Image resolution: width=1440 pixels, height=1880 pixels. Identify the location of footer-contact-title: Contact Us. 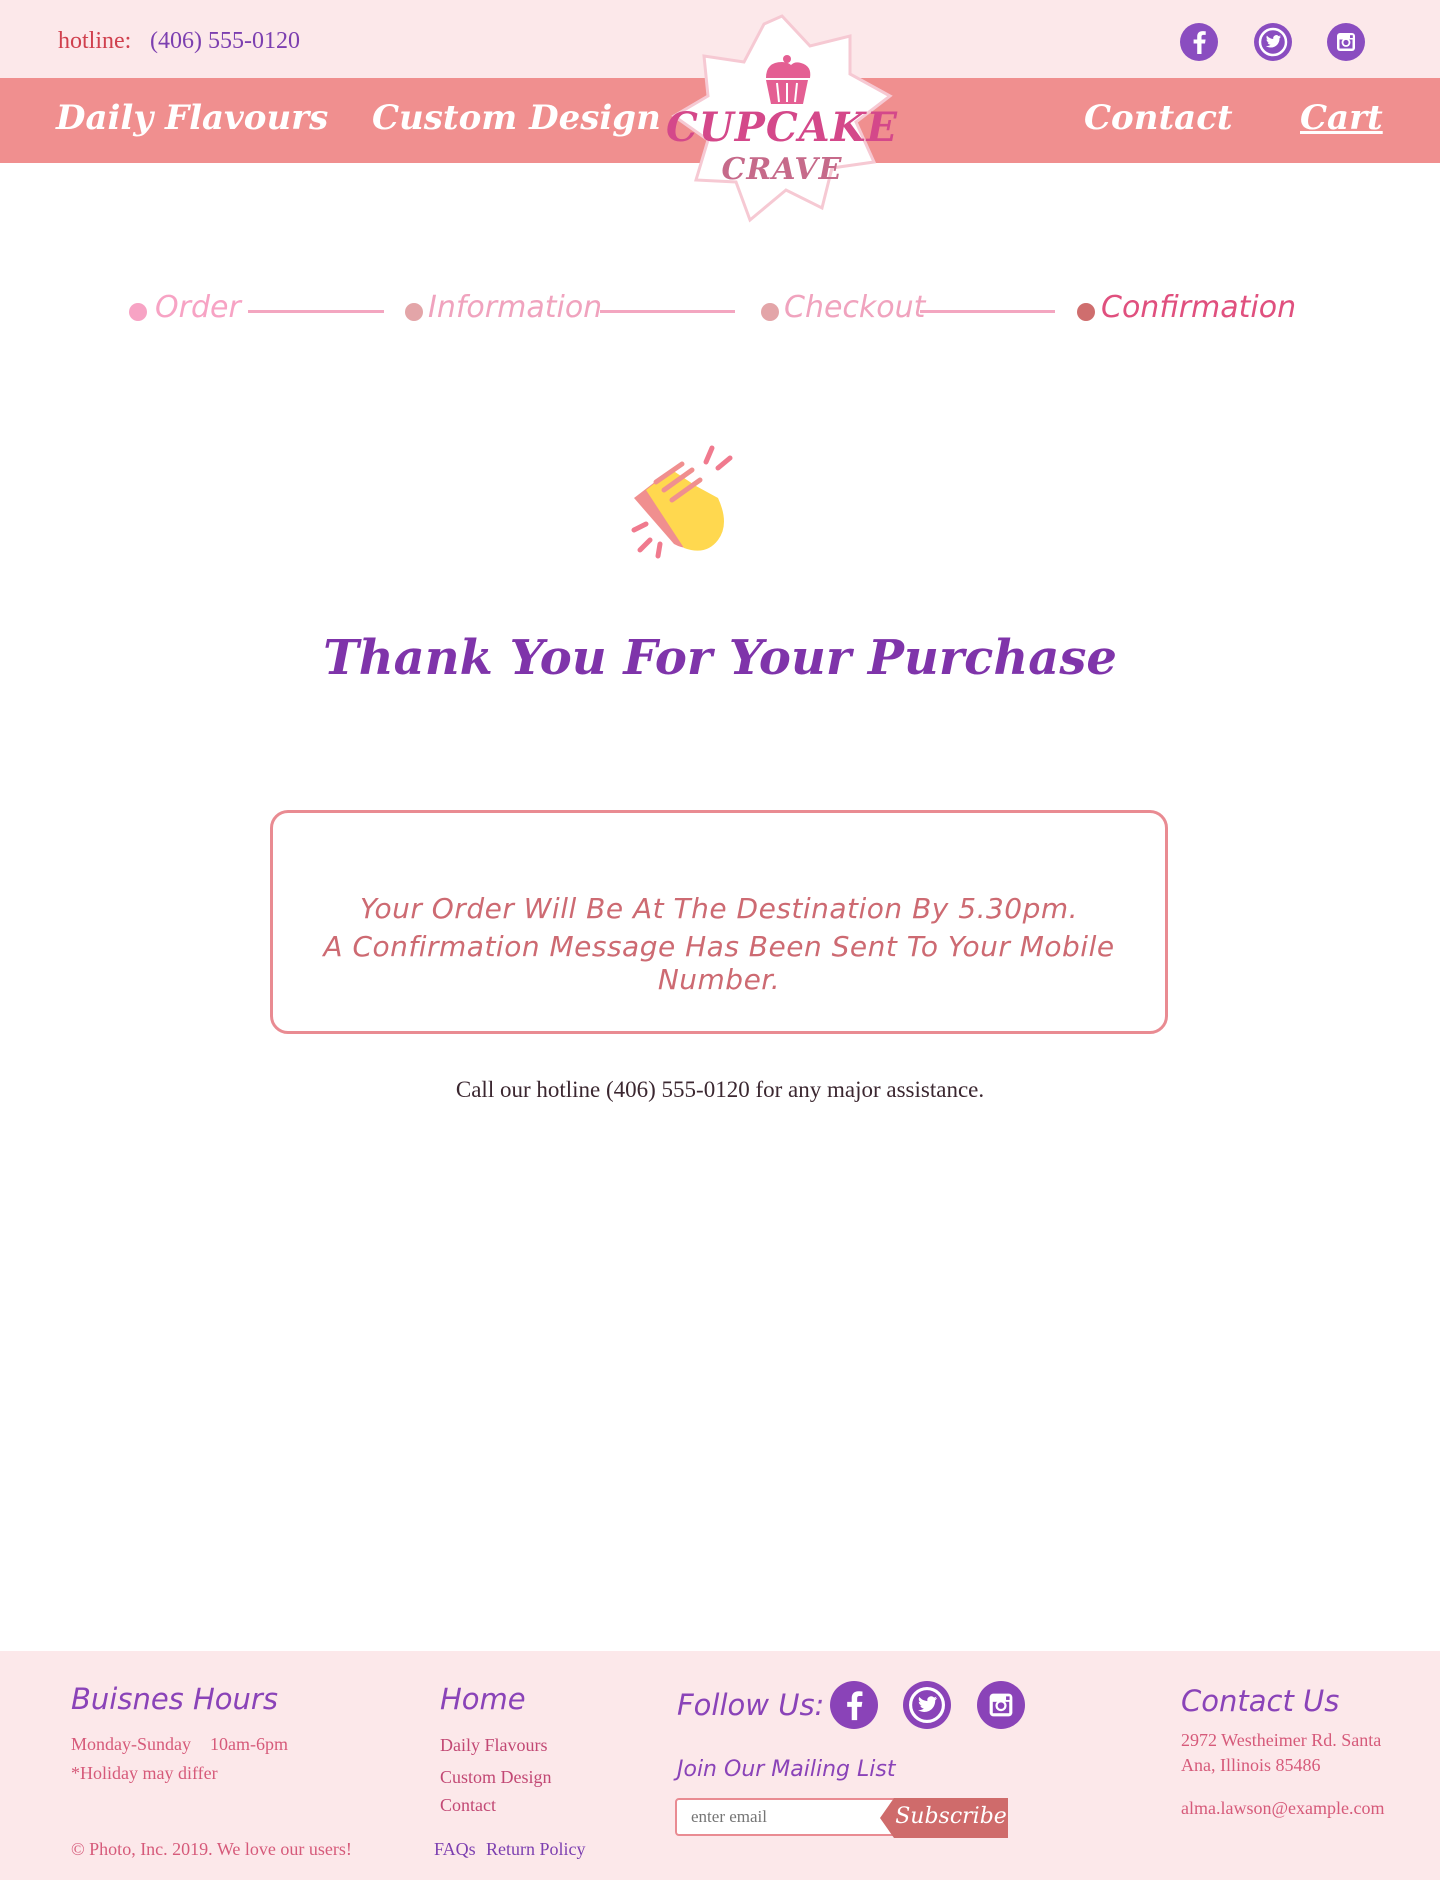
(1260, 1701).